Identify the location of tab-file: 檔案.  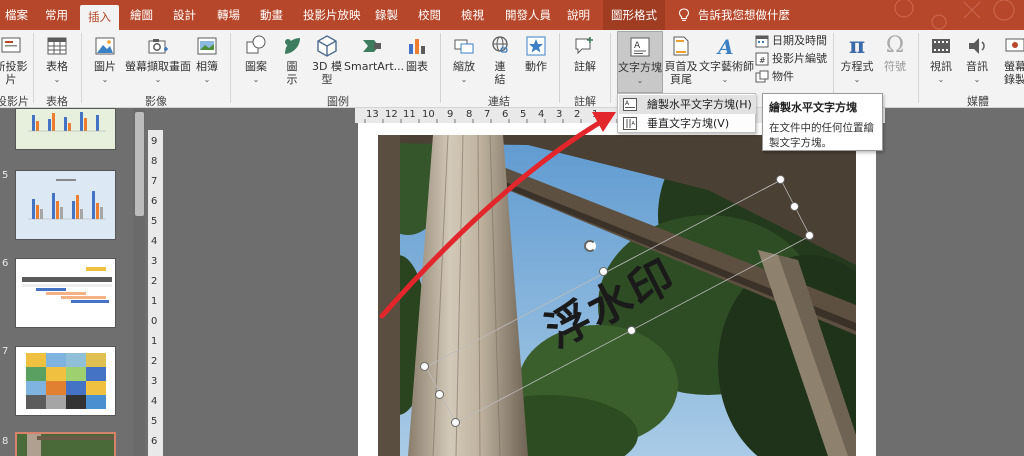
(16, 15).